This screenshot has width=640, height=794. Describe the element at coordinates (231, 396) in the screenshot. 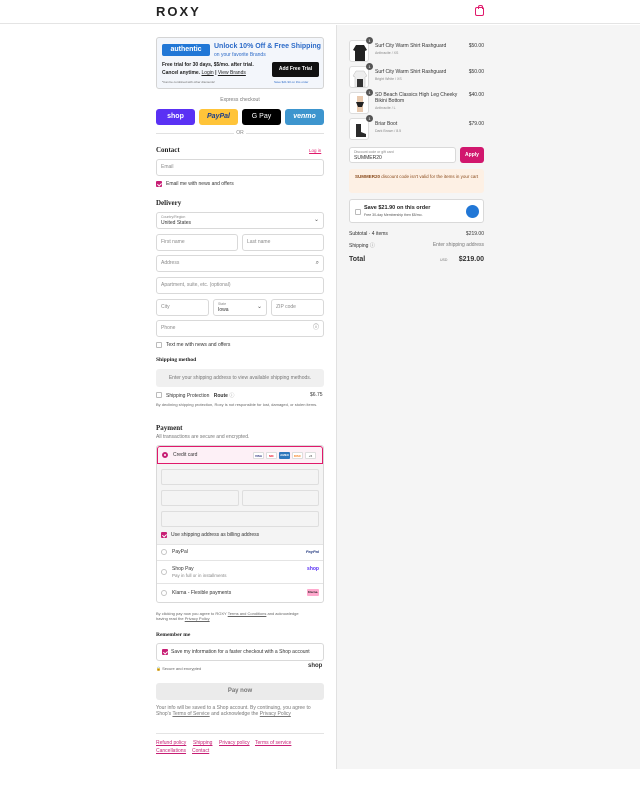

I see `info-icon: ⓘ` at that location.